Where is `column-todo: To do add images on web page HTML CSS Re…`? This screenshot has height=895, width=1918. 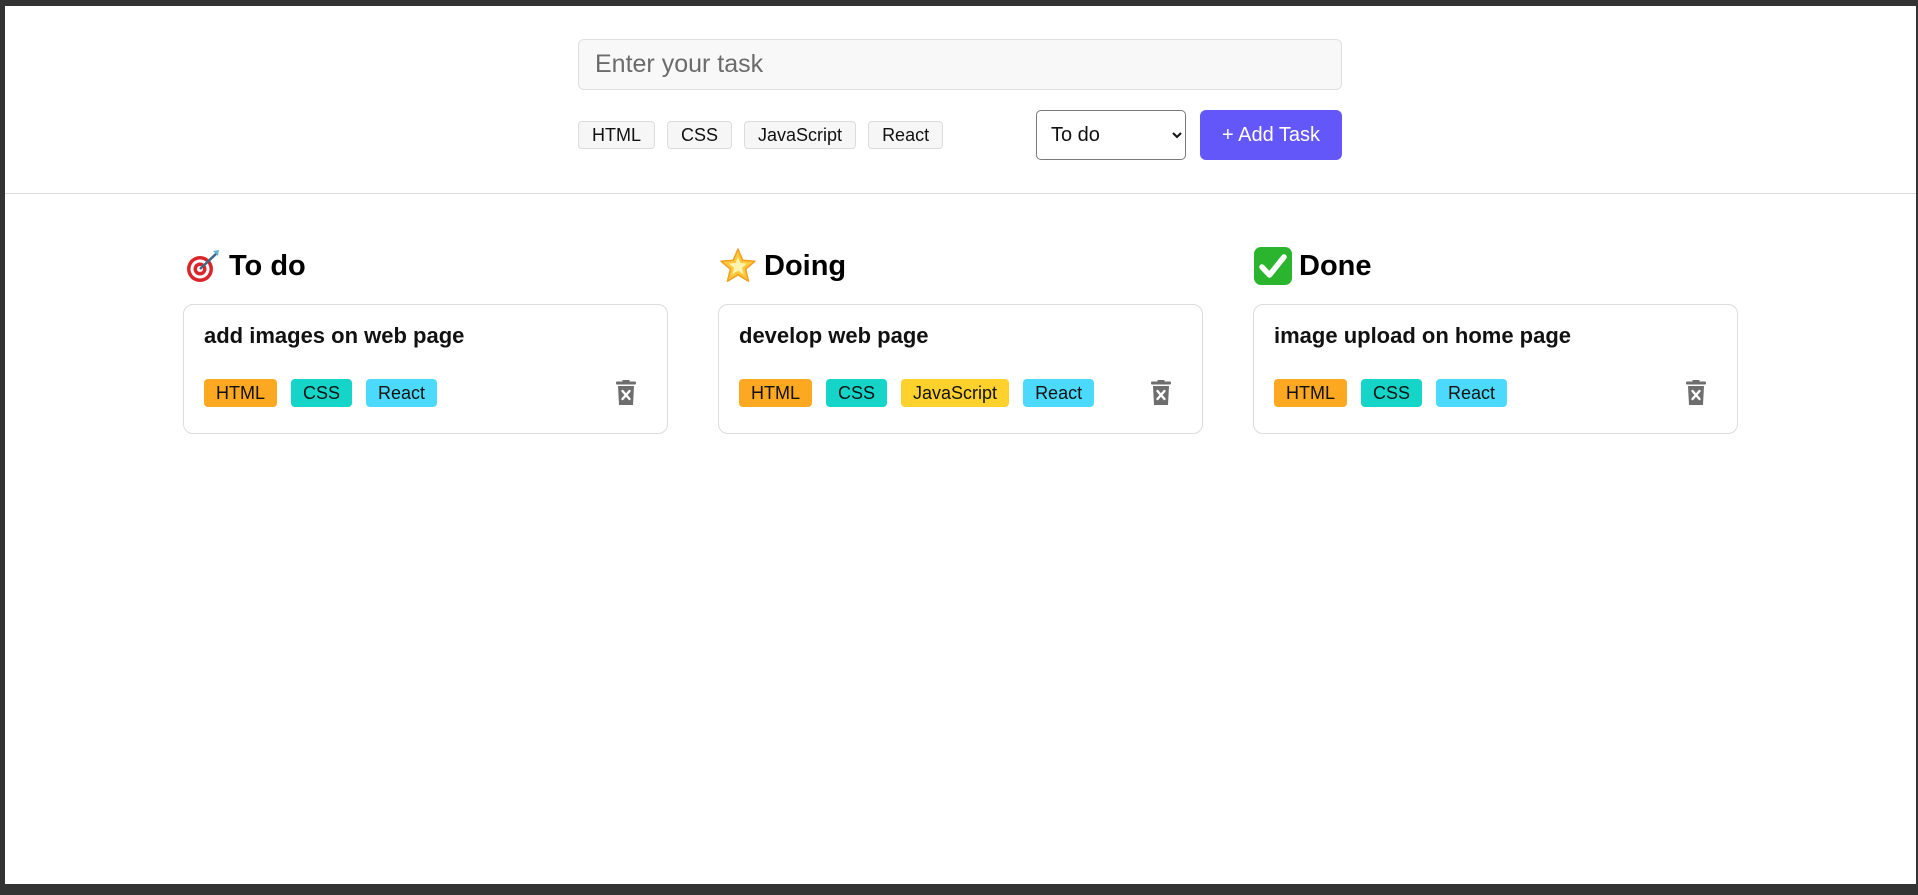 column-todo: To do add images on web page HTML CSS Re… is located at coordinates (425, 338).